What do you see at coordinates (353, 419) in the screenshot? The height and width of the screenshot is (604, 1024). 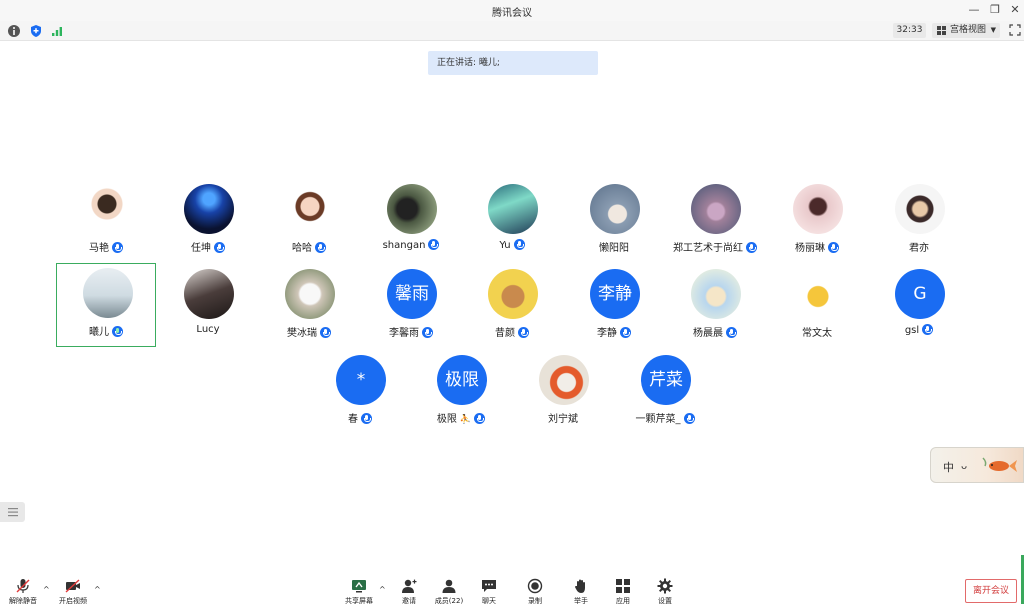 I see `participant-name: 春` at bounding box center [353, 419].